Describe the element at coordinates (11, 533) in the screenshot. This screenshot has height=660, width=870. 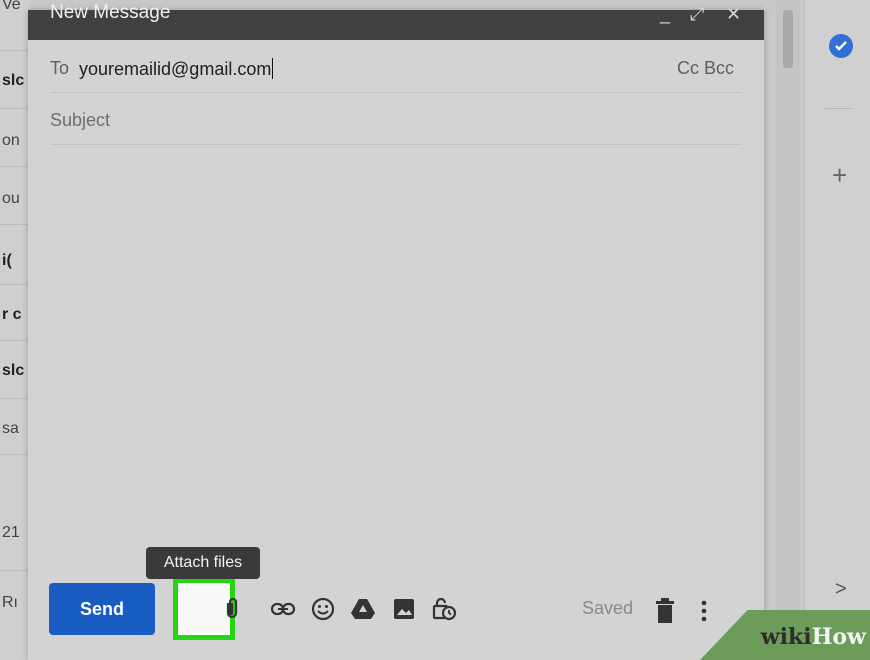
I see `list-item: 21` at that location.